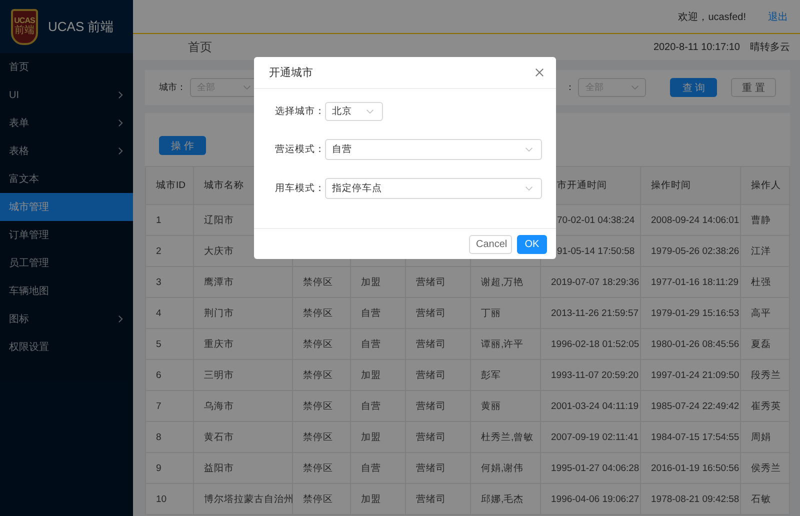 This screenshot has height=516, width=800. Describe the element at coordinates (532, 244) in the screenshot. I see `ok-button: OK` at that location.